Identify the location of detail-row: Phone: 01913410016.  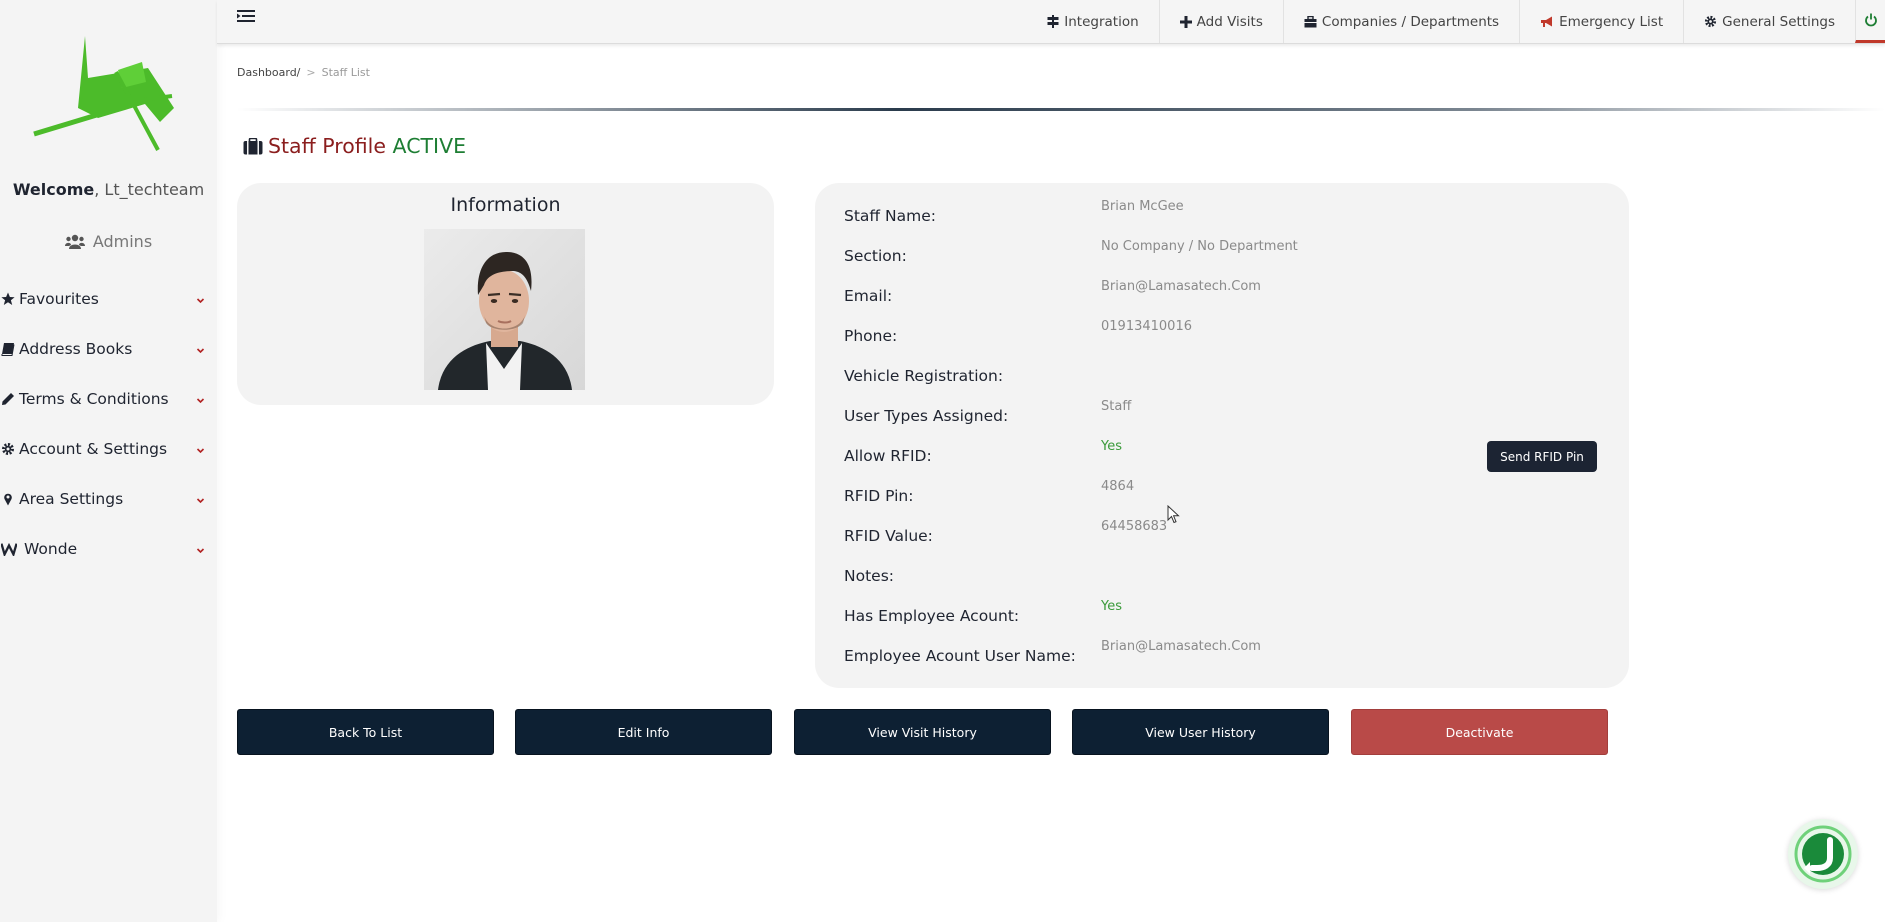
(1222, 324).